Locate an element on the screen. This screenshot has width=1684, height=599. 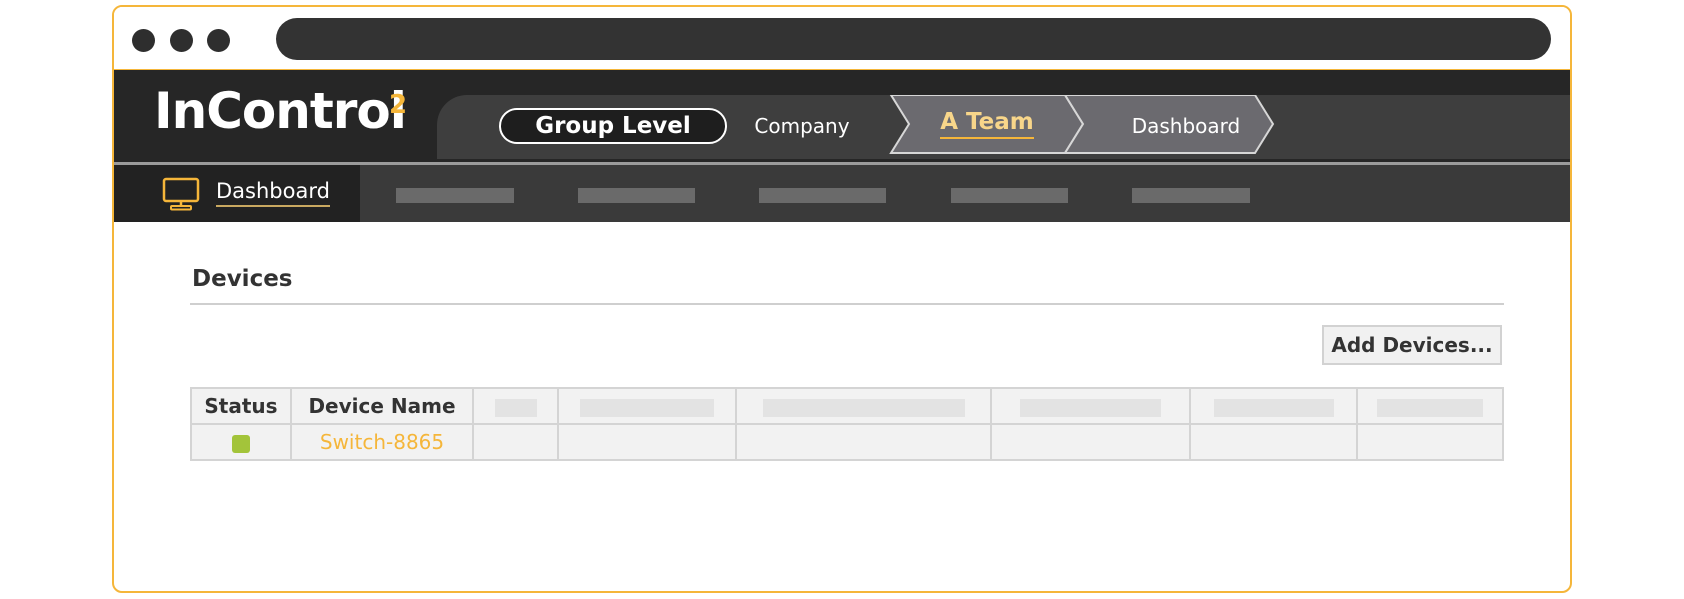
monitor-icon is located at coordinates (181, 194).